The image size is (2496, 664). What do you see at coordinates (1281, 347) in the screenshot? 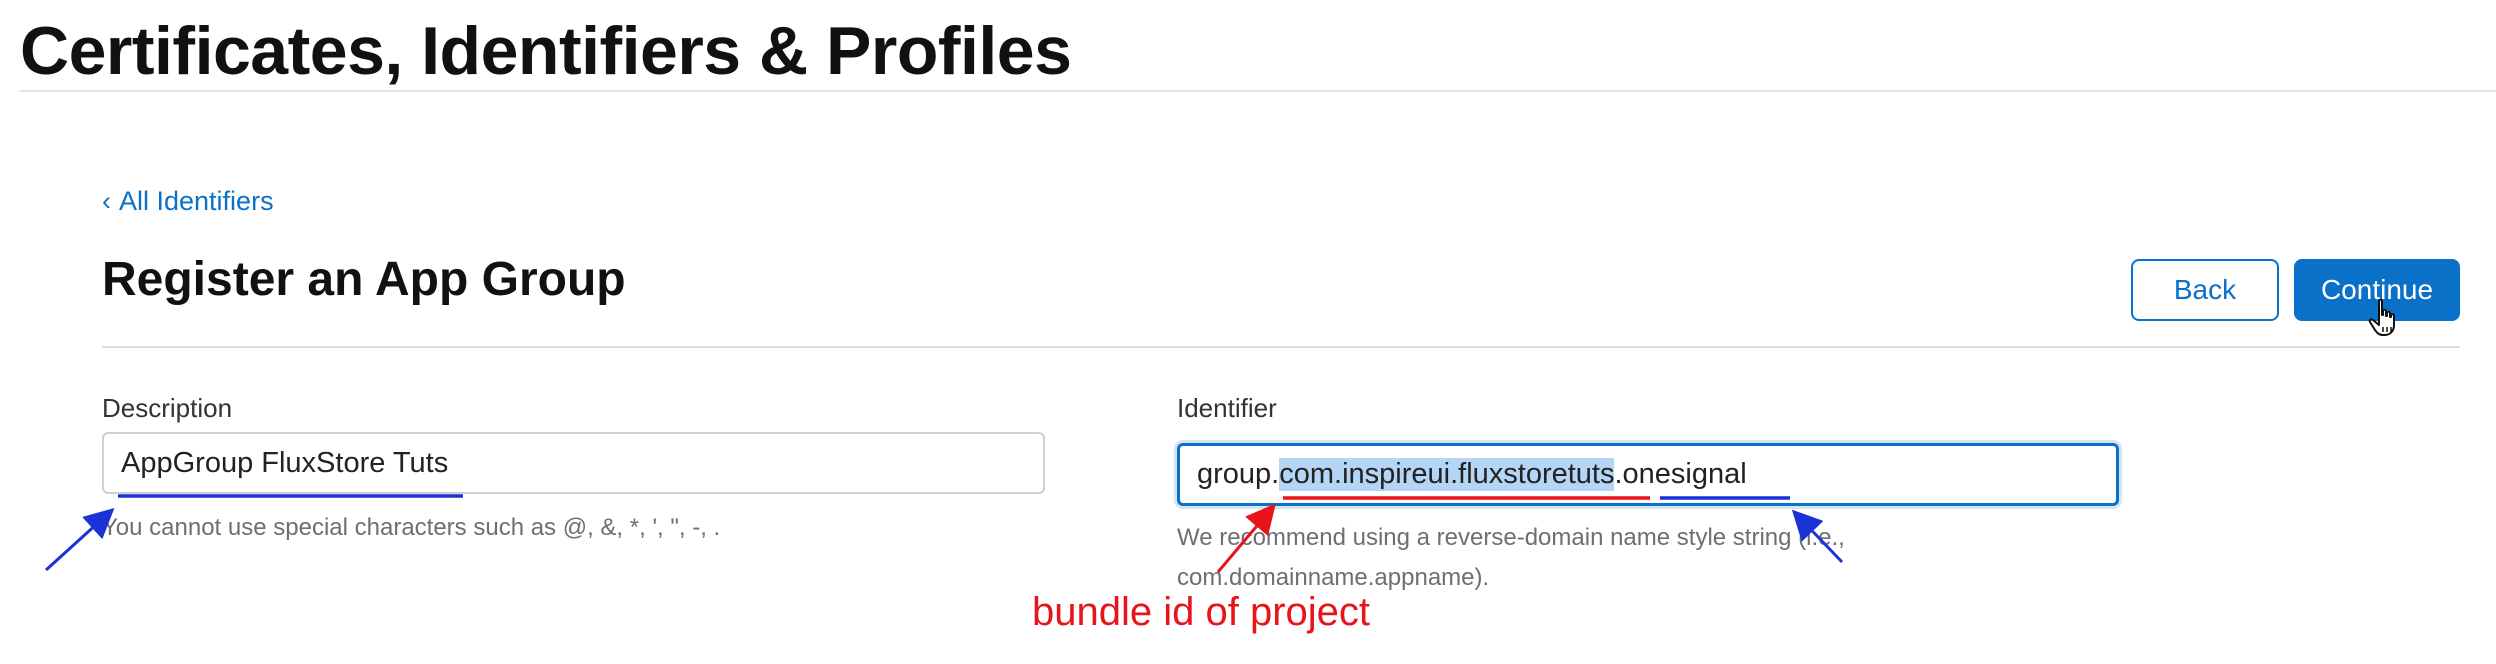
I see `section-divider` at bounding box center [1281, 347].